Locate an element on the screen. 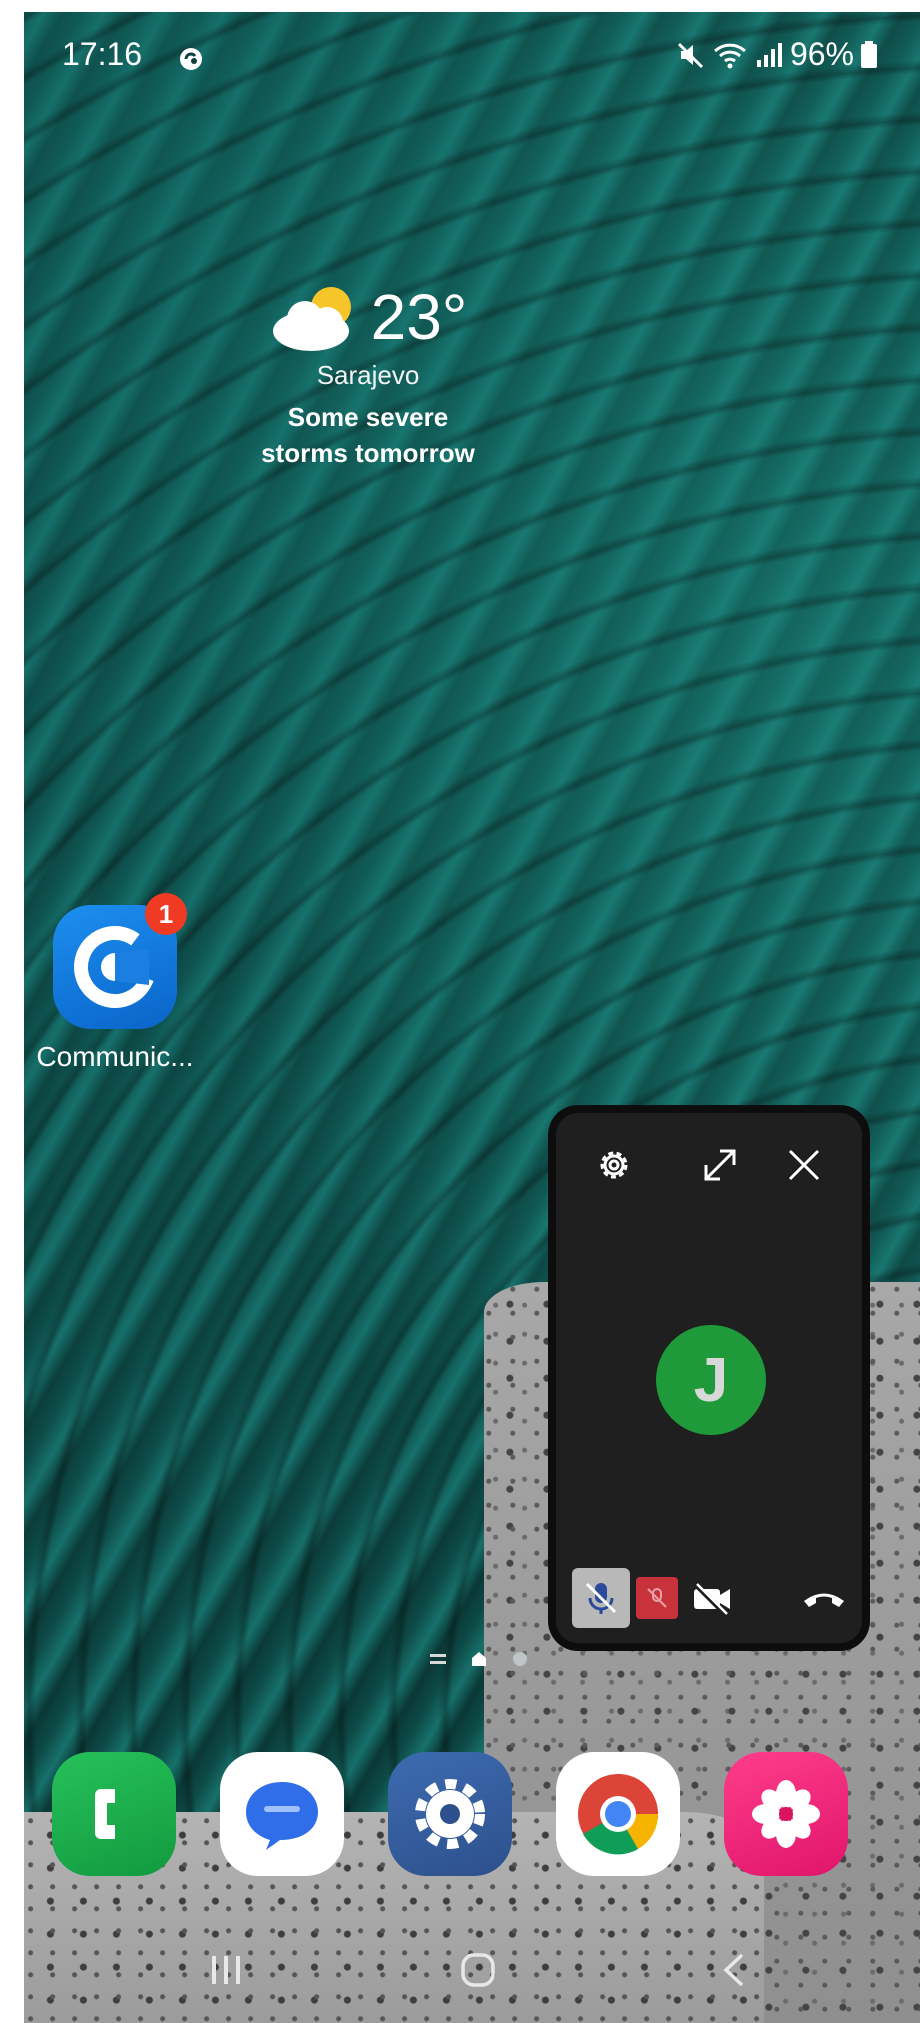 The width and height of the screenshot is (920, 2023). battery-percentage: 96% is located at coordinates (821, 54).